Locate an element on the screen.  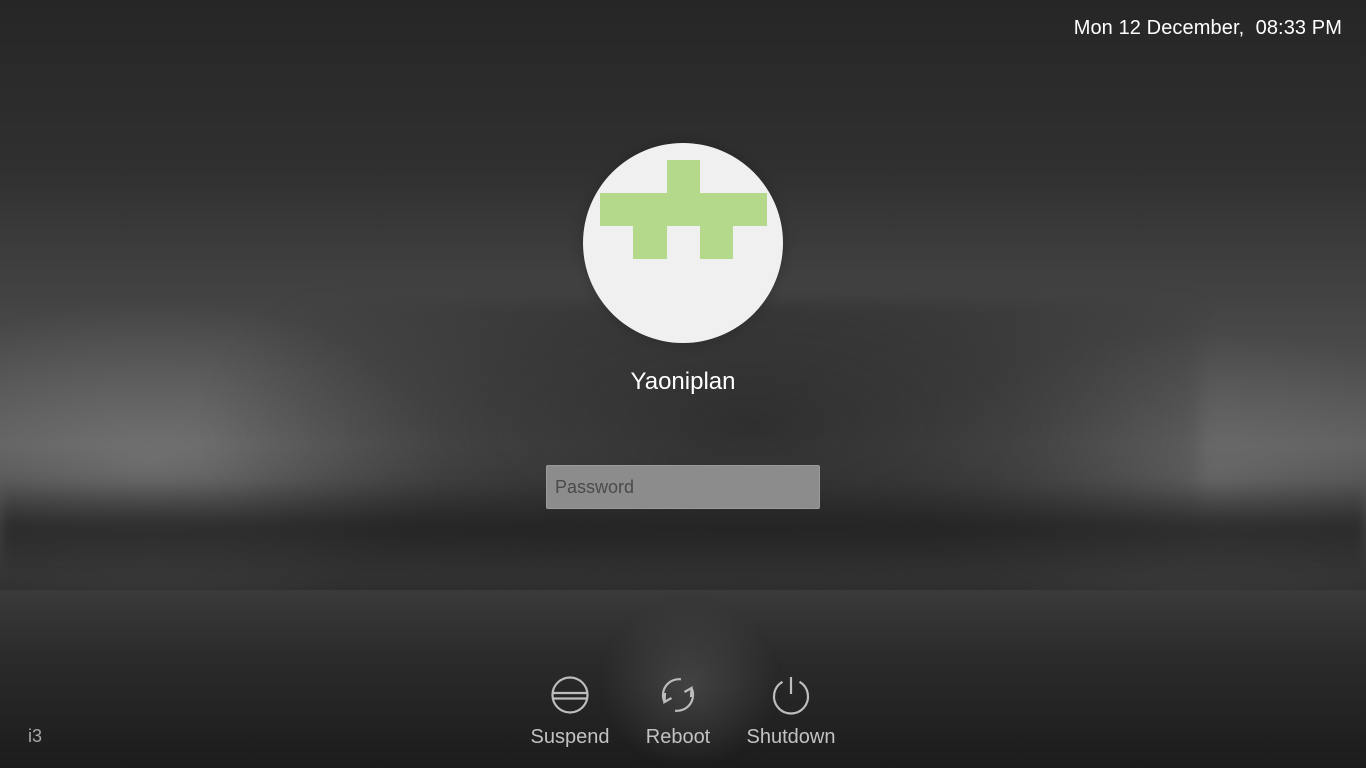
username-label: Yaoniplan is located at coordinates (683, 381).